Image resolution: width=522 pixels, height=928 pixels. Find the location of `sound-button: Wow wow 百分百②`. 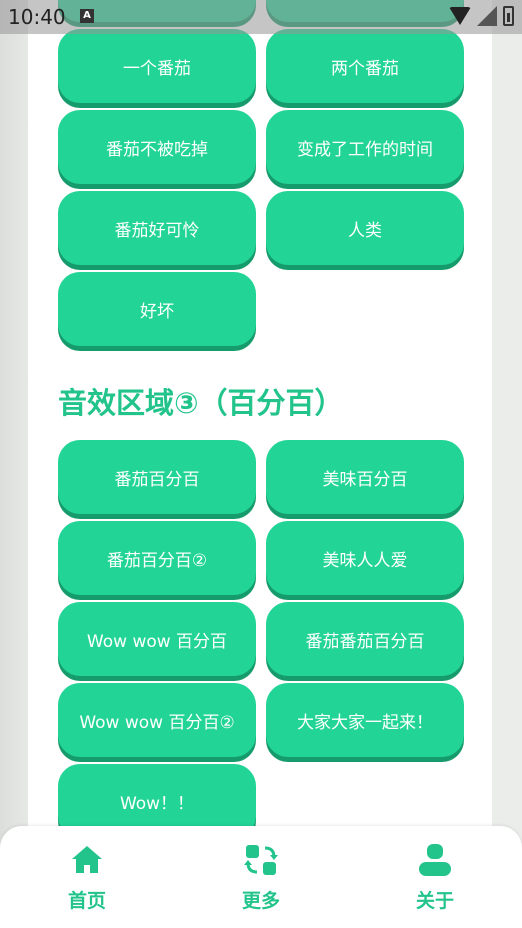

sound-button: Wow wow 百分百② is located at coordinates (157, 720).